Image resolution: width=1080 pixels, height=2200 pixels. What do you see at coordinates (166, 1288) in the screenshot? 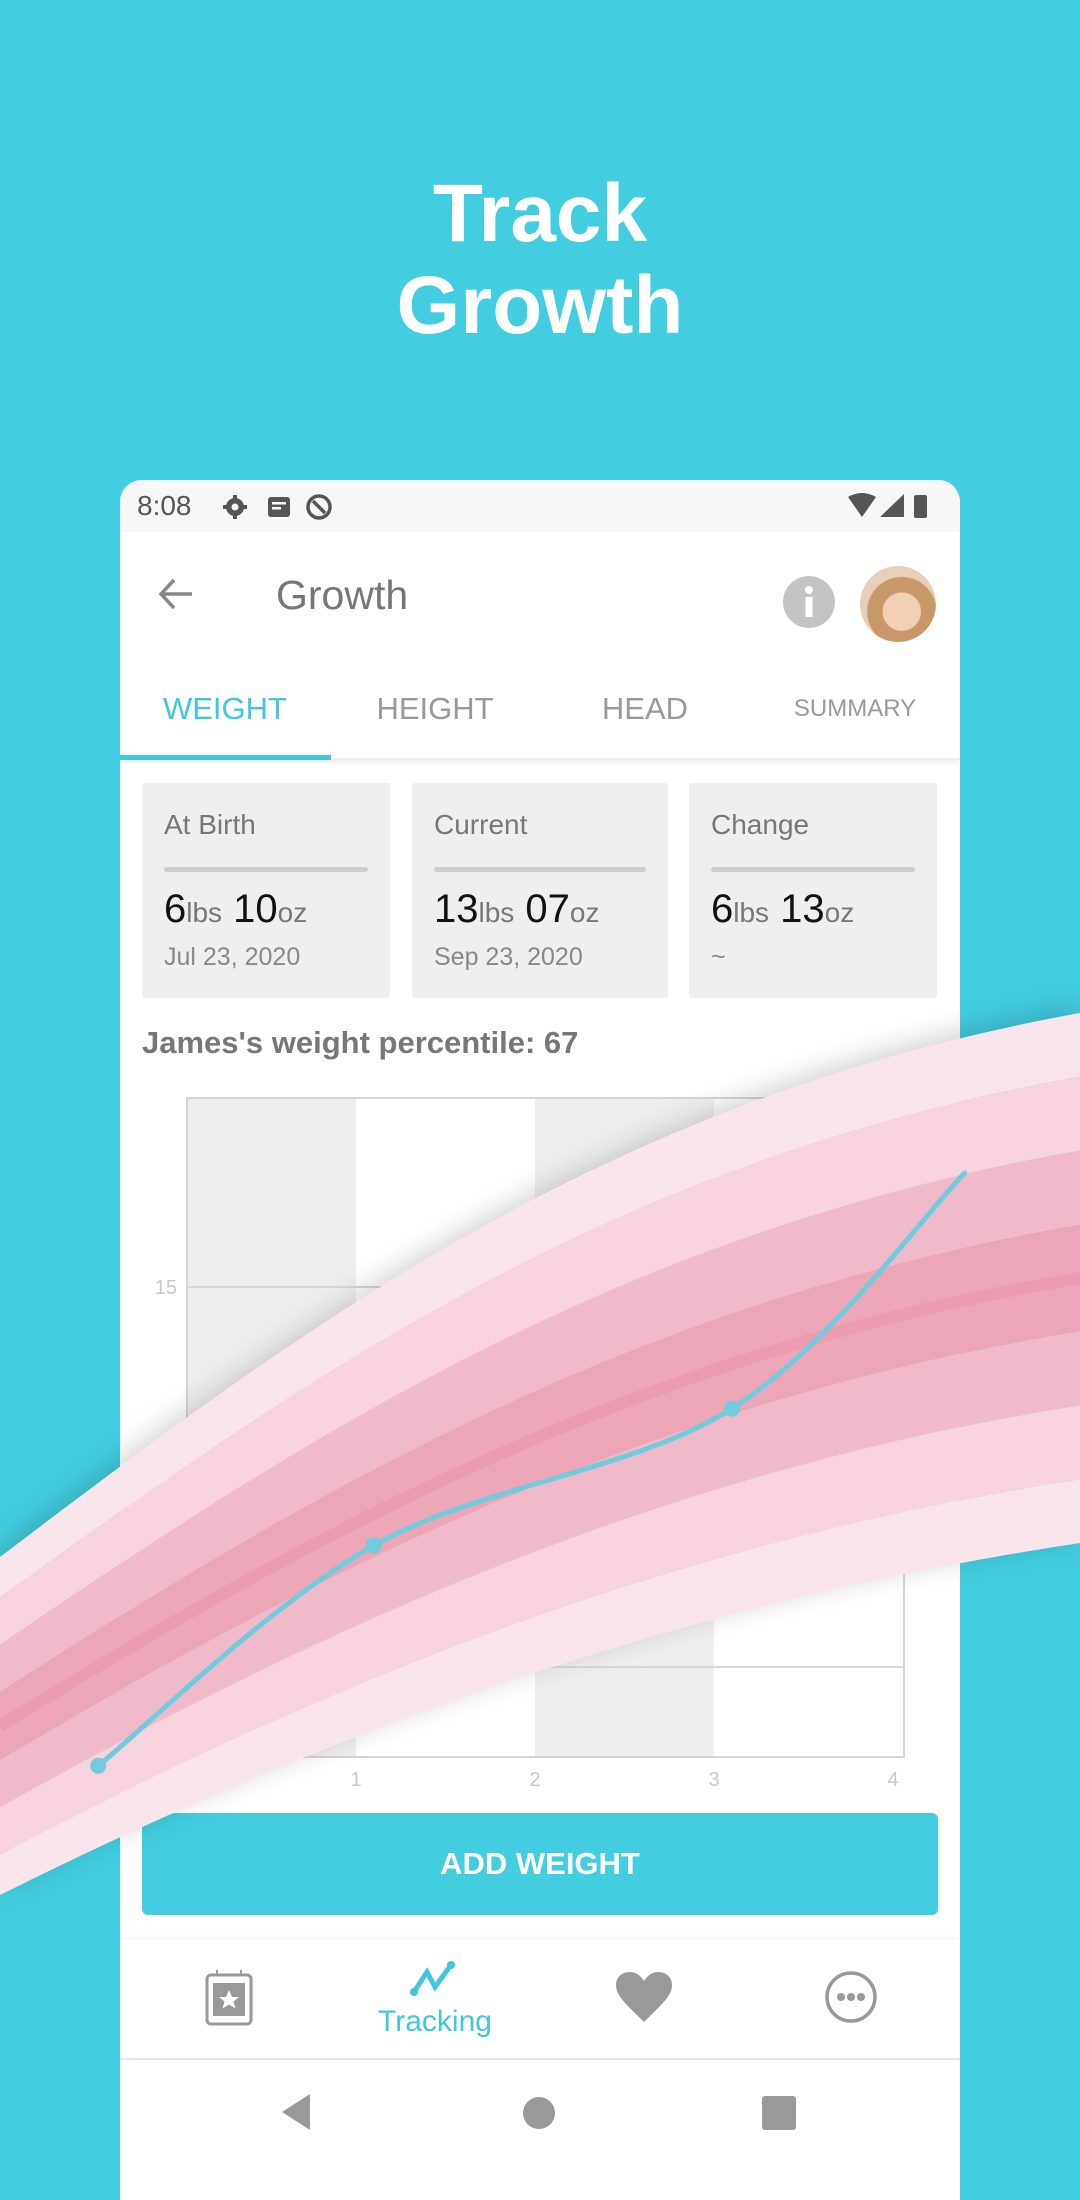
I see `y-tick-label: 15` at bounding box center [166, 1288].